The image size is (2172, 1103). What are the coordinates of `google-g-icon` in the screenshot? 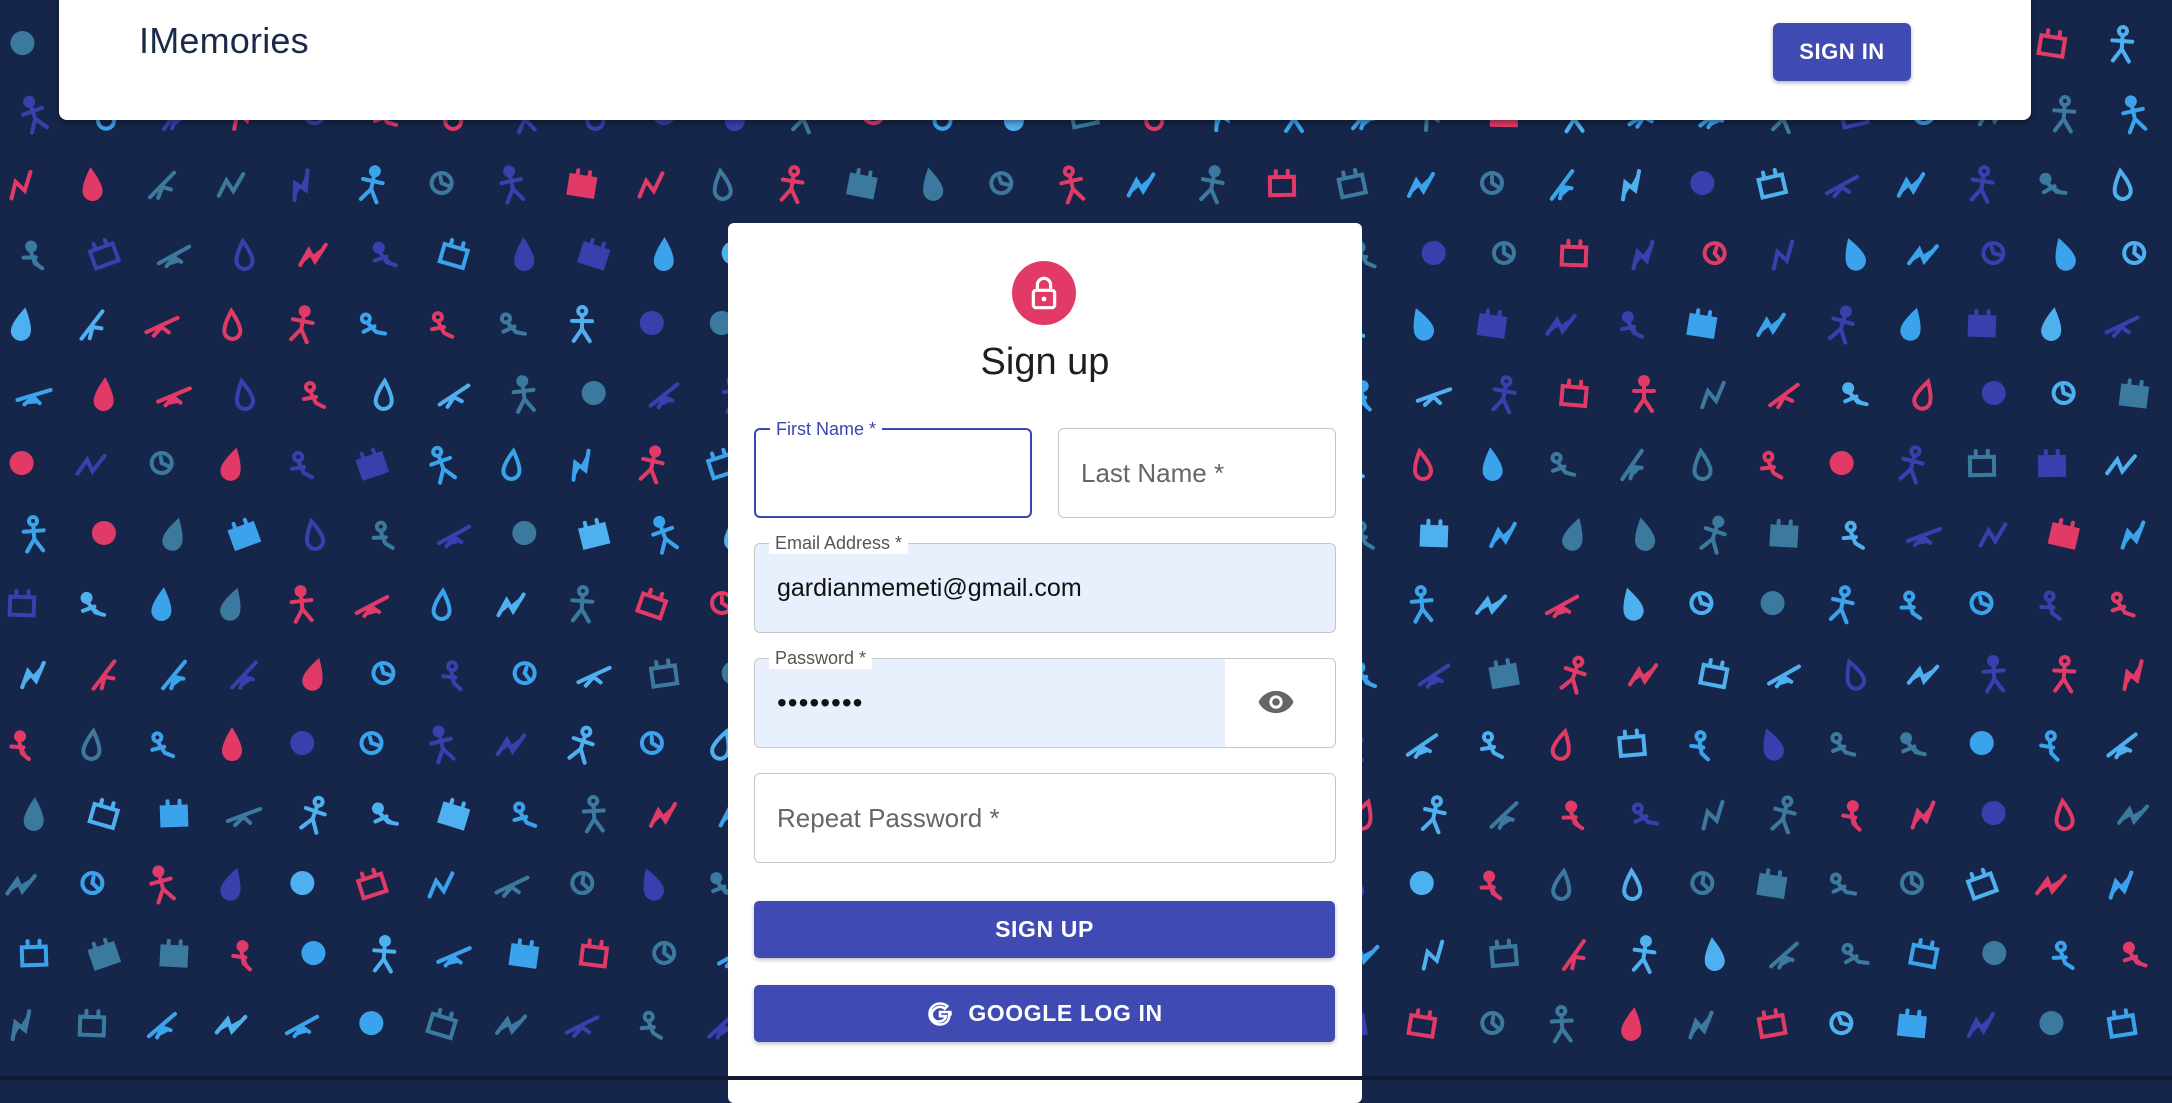 It's located at (940, 1013).